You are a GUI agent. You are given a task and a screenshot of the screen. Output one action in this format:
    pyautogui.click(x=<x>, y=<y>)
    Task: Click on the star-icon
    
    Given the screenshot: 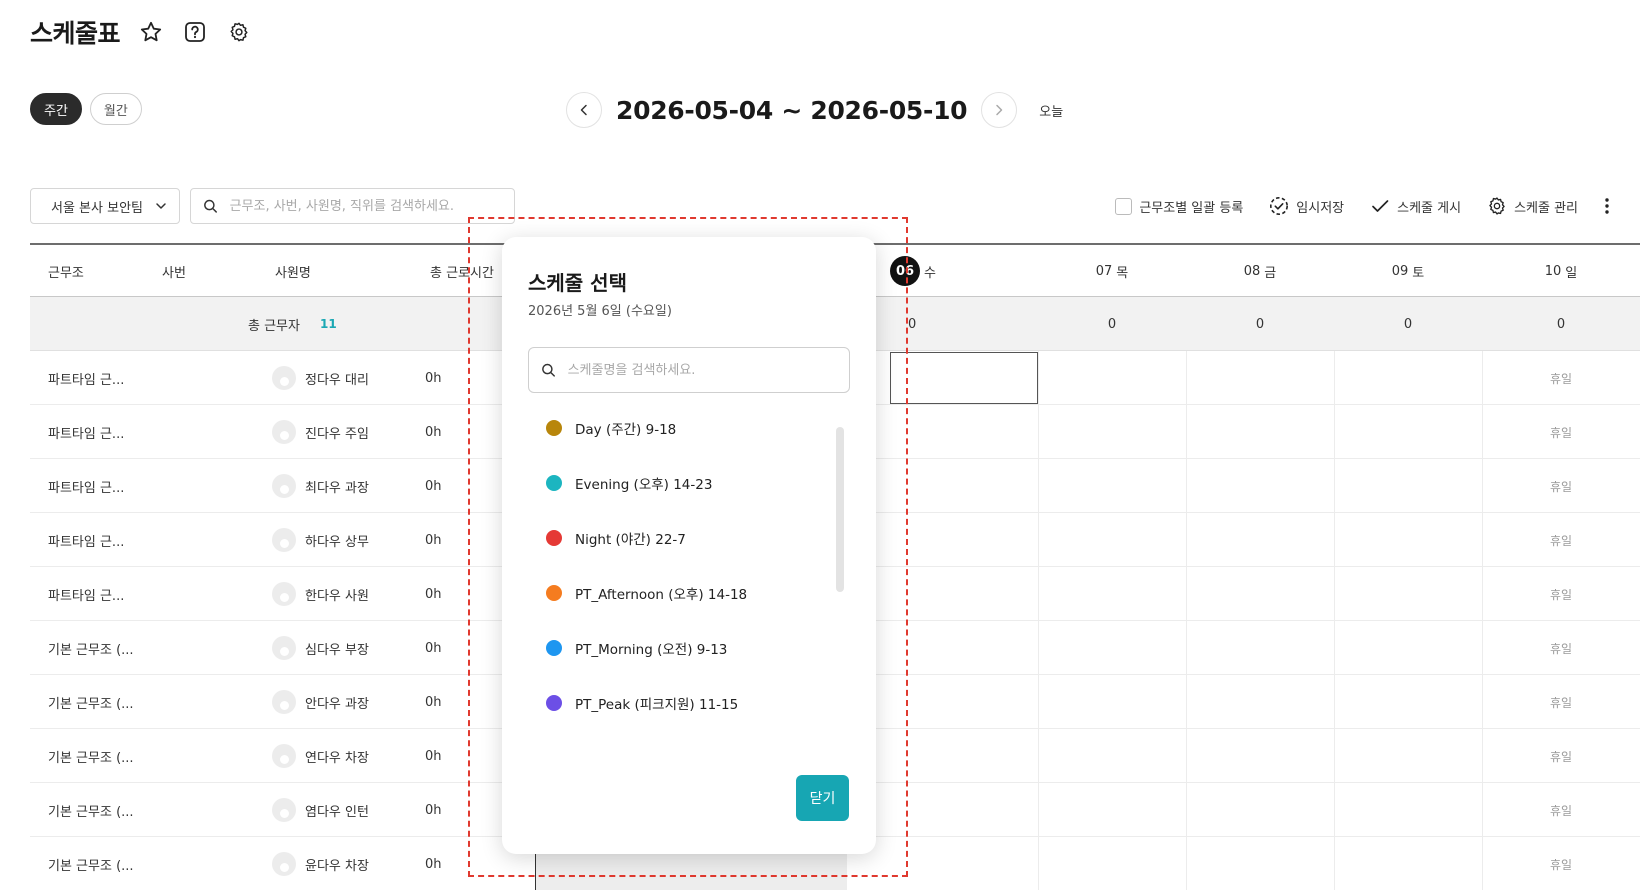 What is the action you would take?
    pyautogui.click(x=151, y=32)
    